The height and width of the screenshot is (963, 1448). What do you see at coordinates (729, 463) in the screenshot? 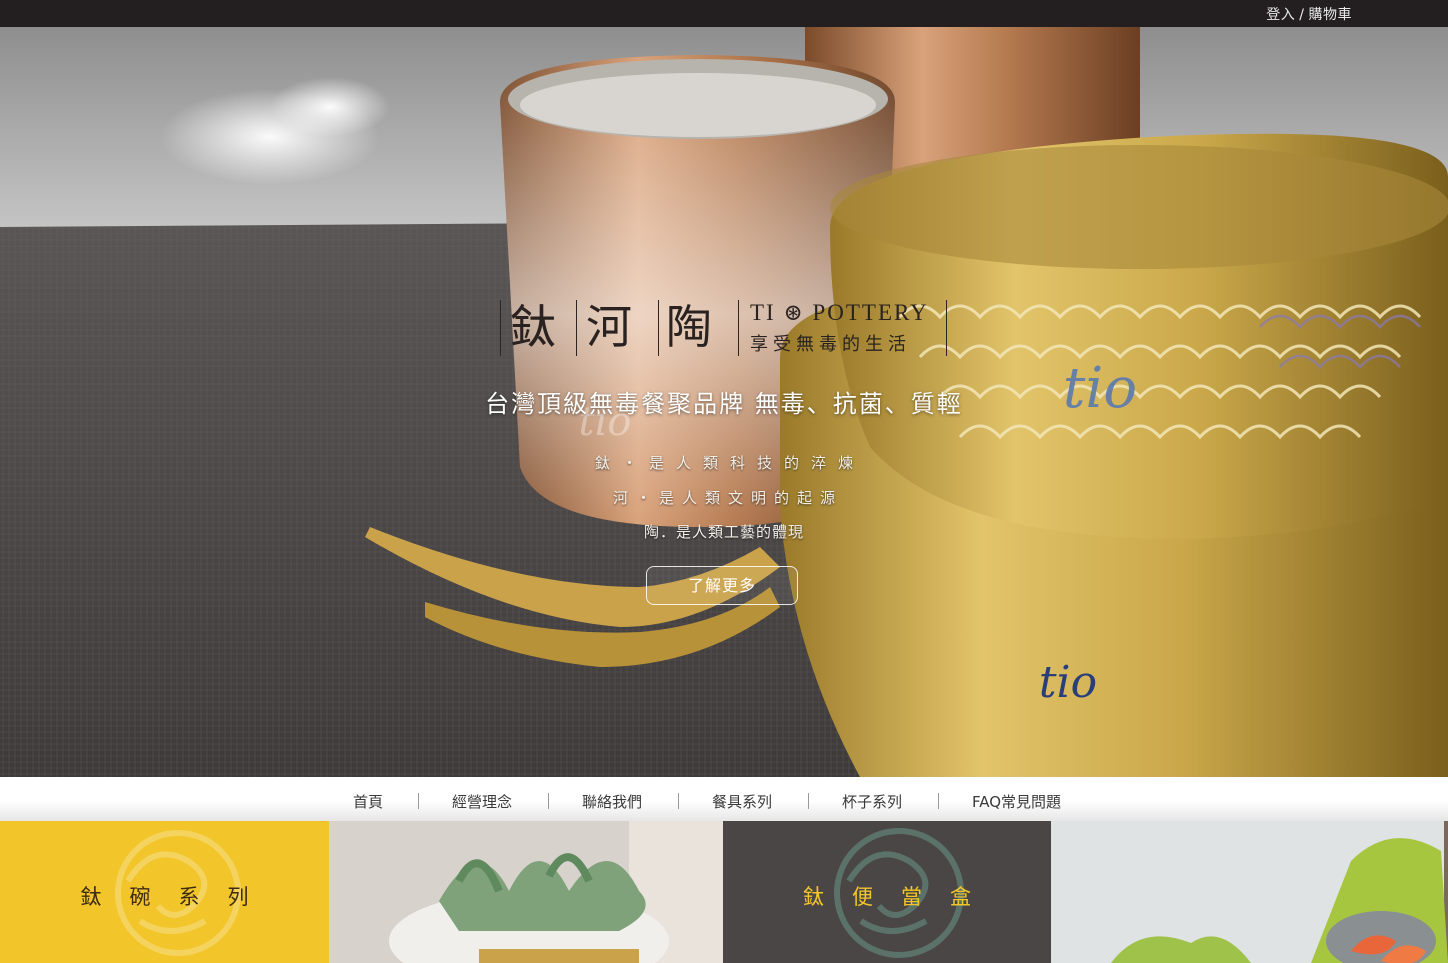
I see `hero-line-ti: 鈦・是人類科技的淬煉` at bounding box center [729, 463].